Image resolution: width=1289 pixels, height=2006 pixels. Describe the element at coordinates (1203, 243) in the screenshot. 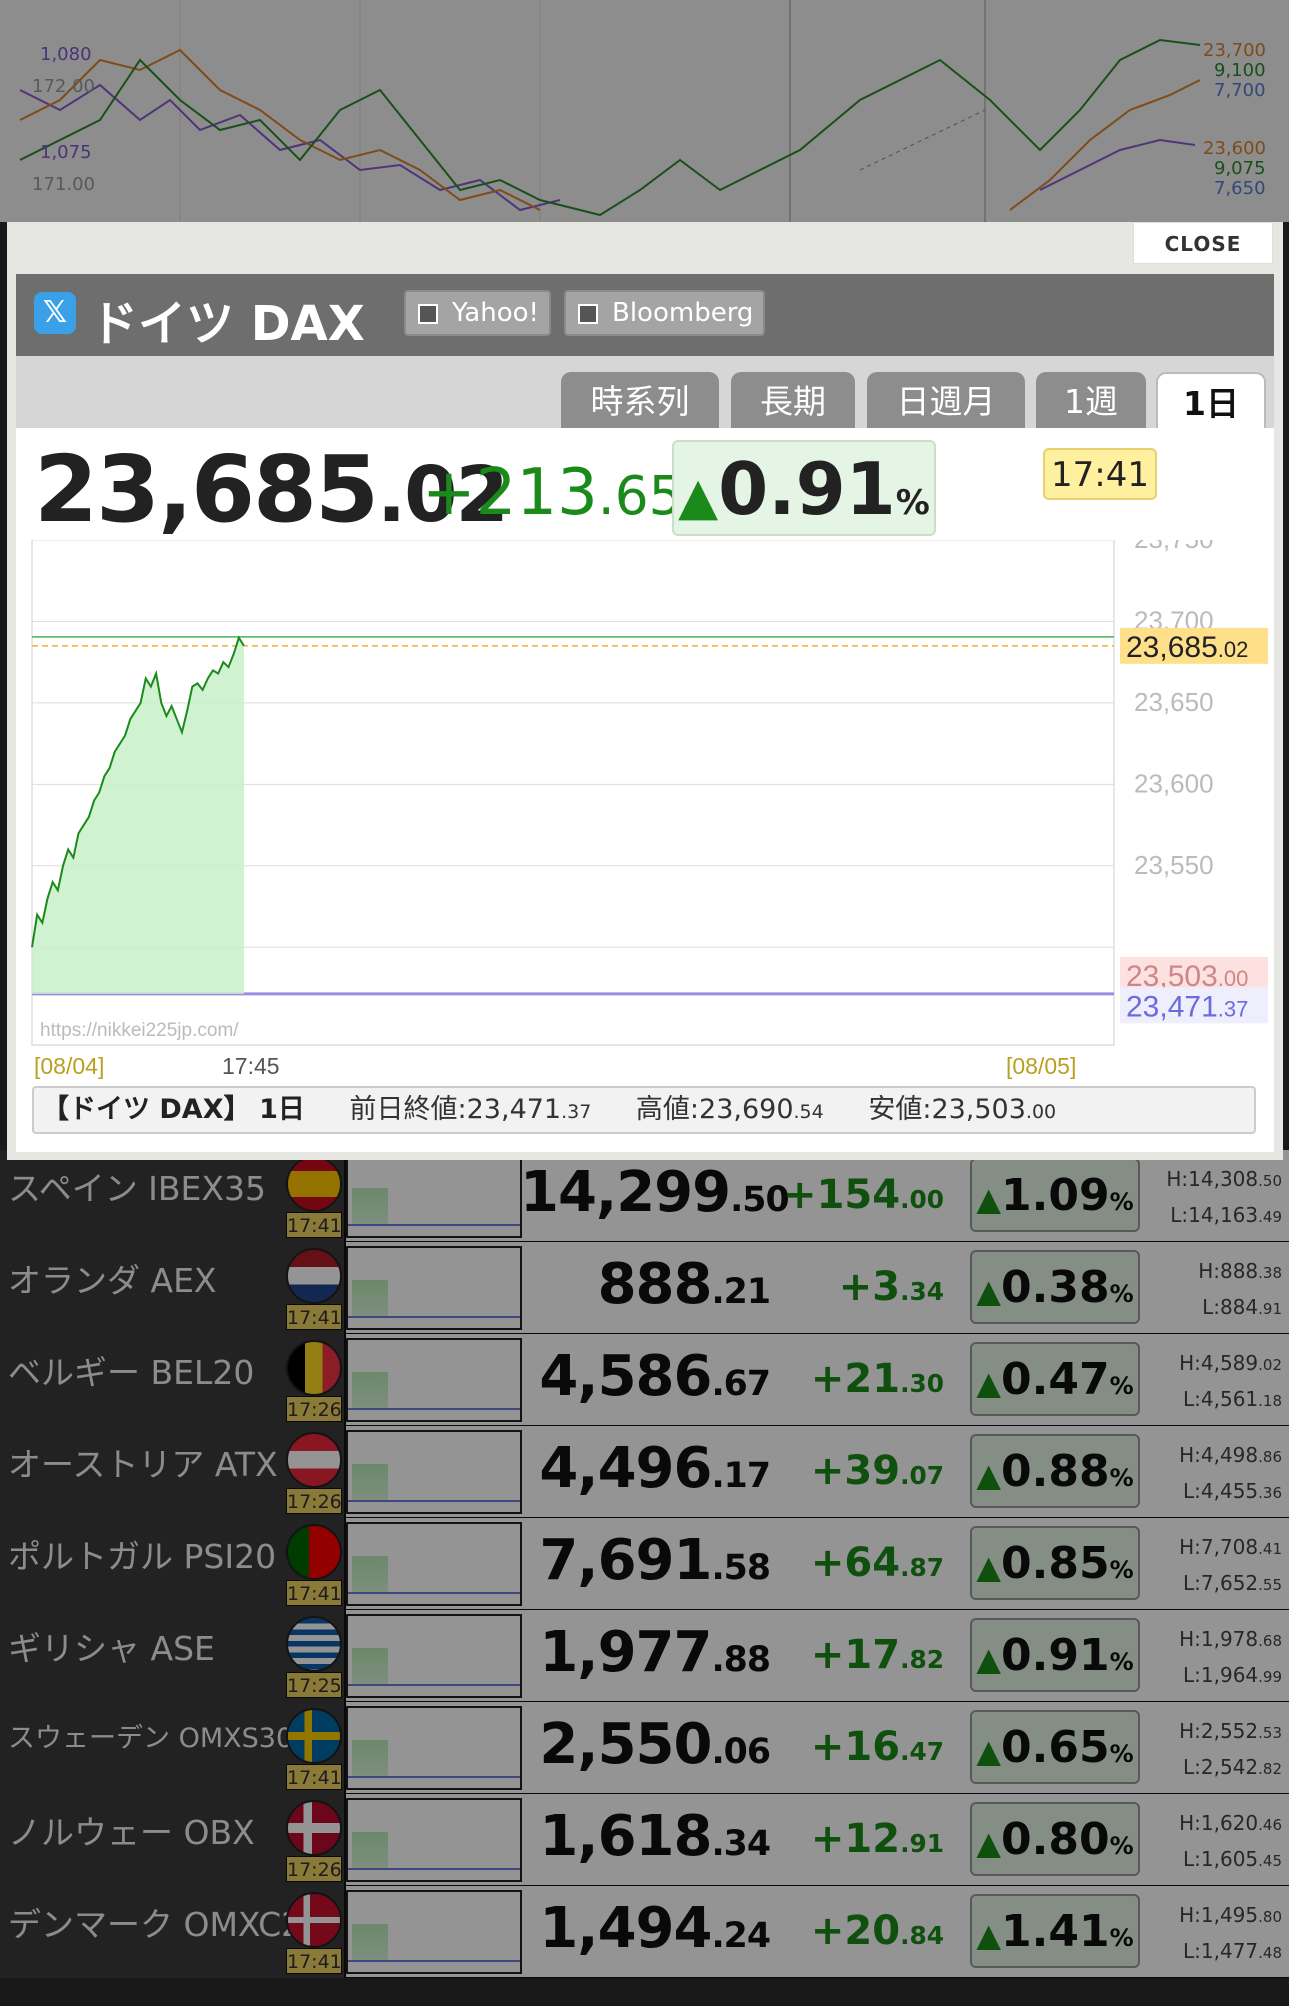

I see `close-button: CLOSE` at that location.